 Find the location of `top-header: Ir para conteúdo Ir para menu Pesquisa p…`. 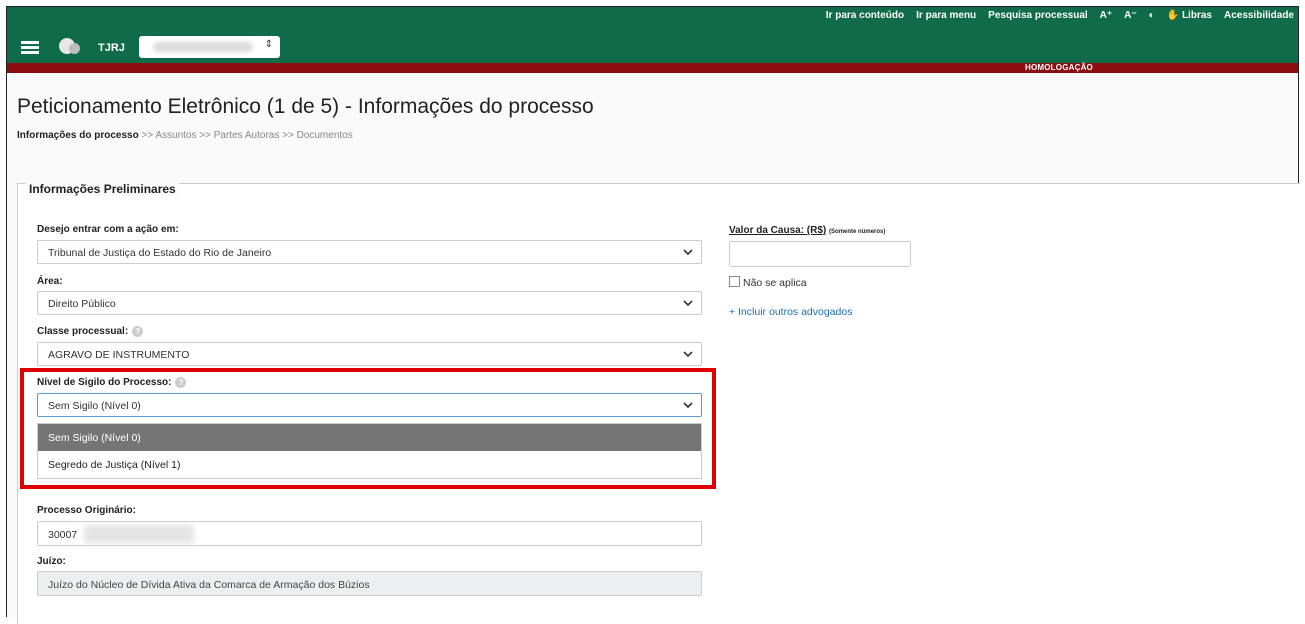

top-header: Ir para conteúdo Ir para menu Pesquisa p… is located at coordinates (652, 35).